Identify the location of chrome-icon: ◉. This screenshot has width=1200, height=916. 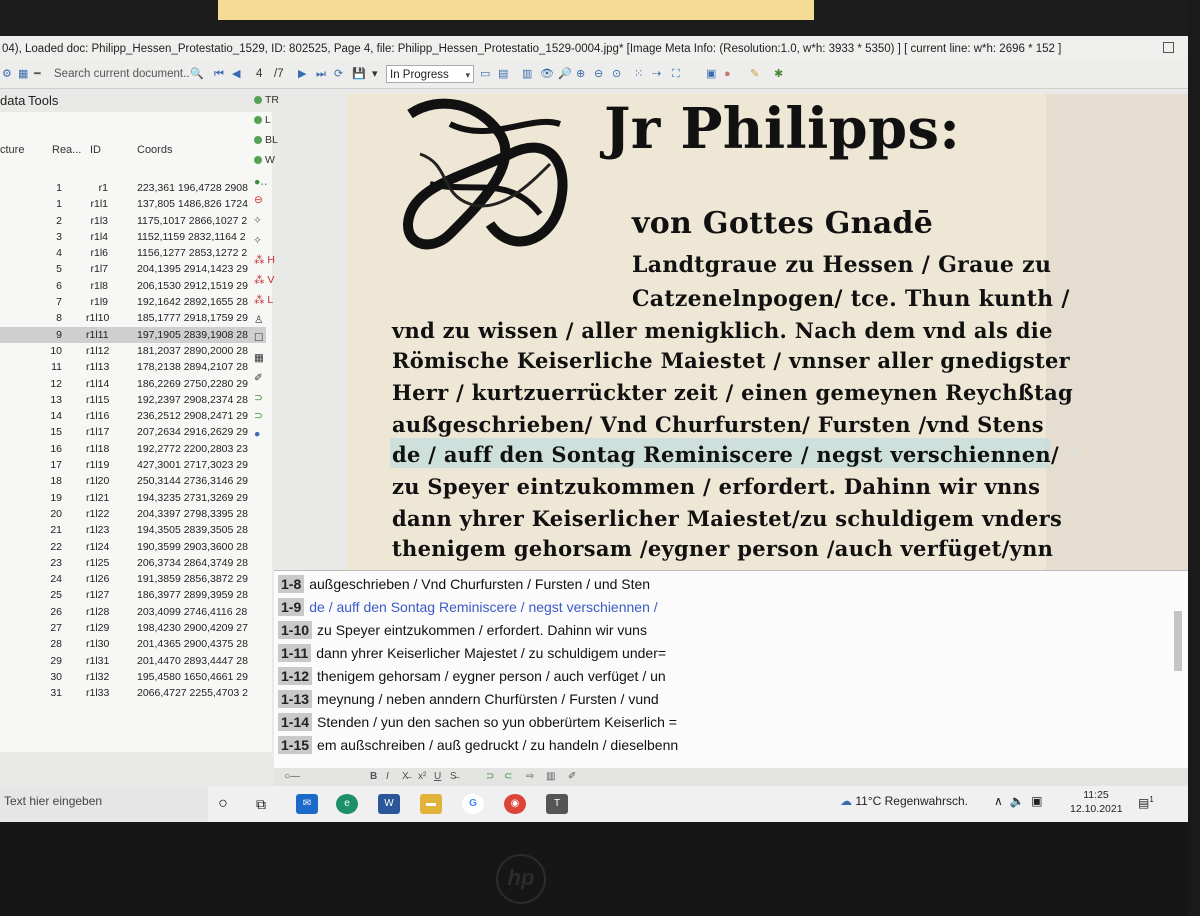
(515, 804).